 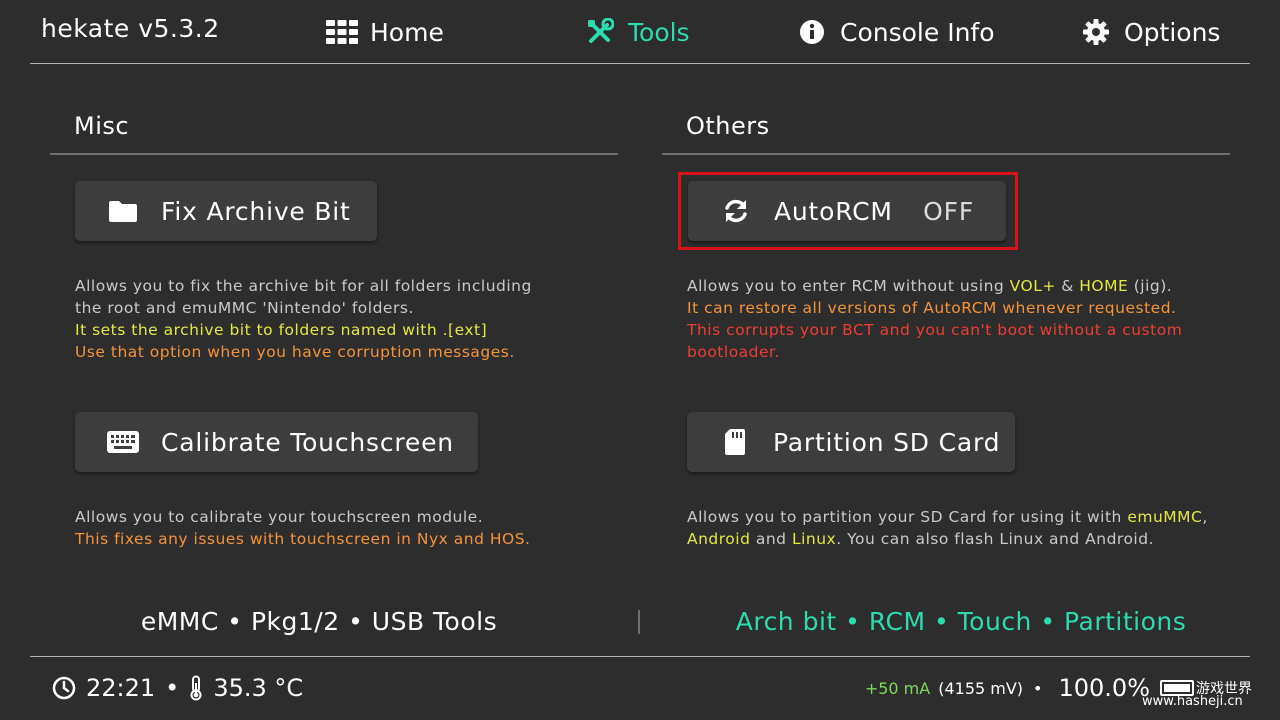 I want to click on desc-text: ,, so click(x=1205, y=517).